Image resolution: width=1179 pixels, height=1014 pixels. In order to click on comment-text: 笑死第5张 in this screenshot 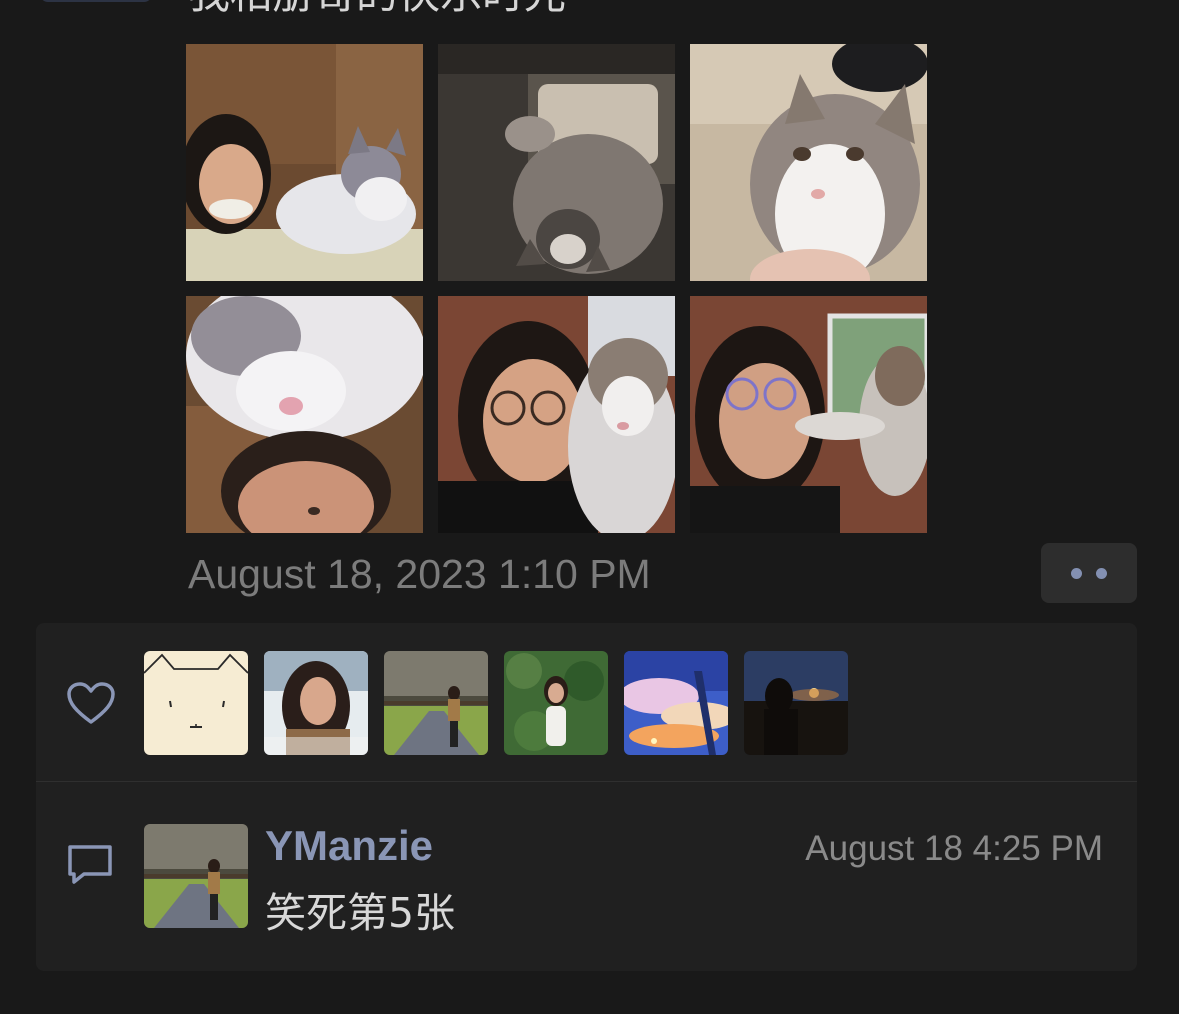, I will do `click(360, 913)`.